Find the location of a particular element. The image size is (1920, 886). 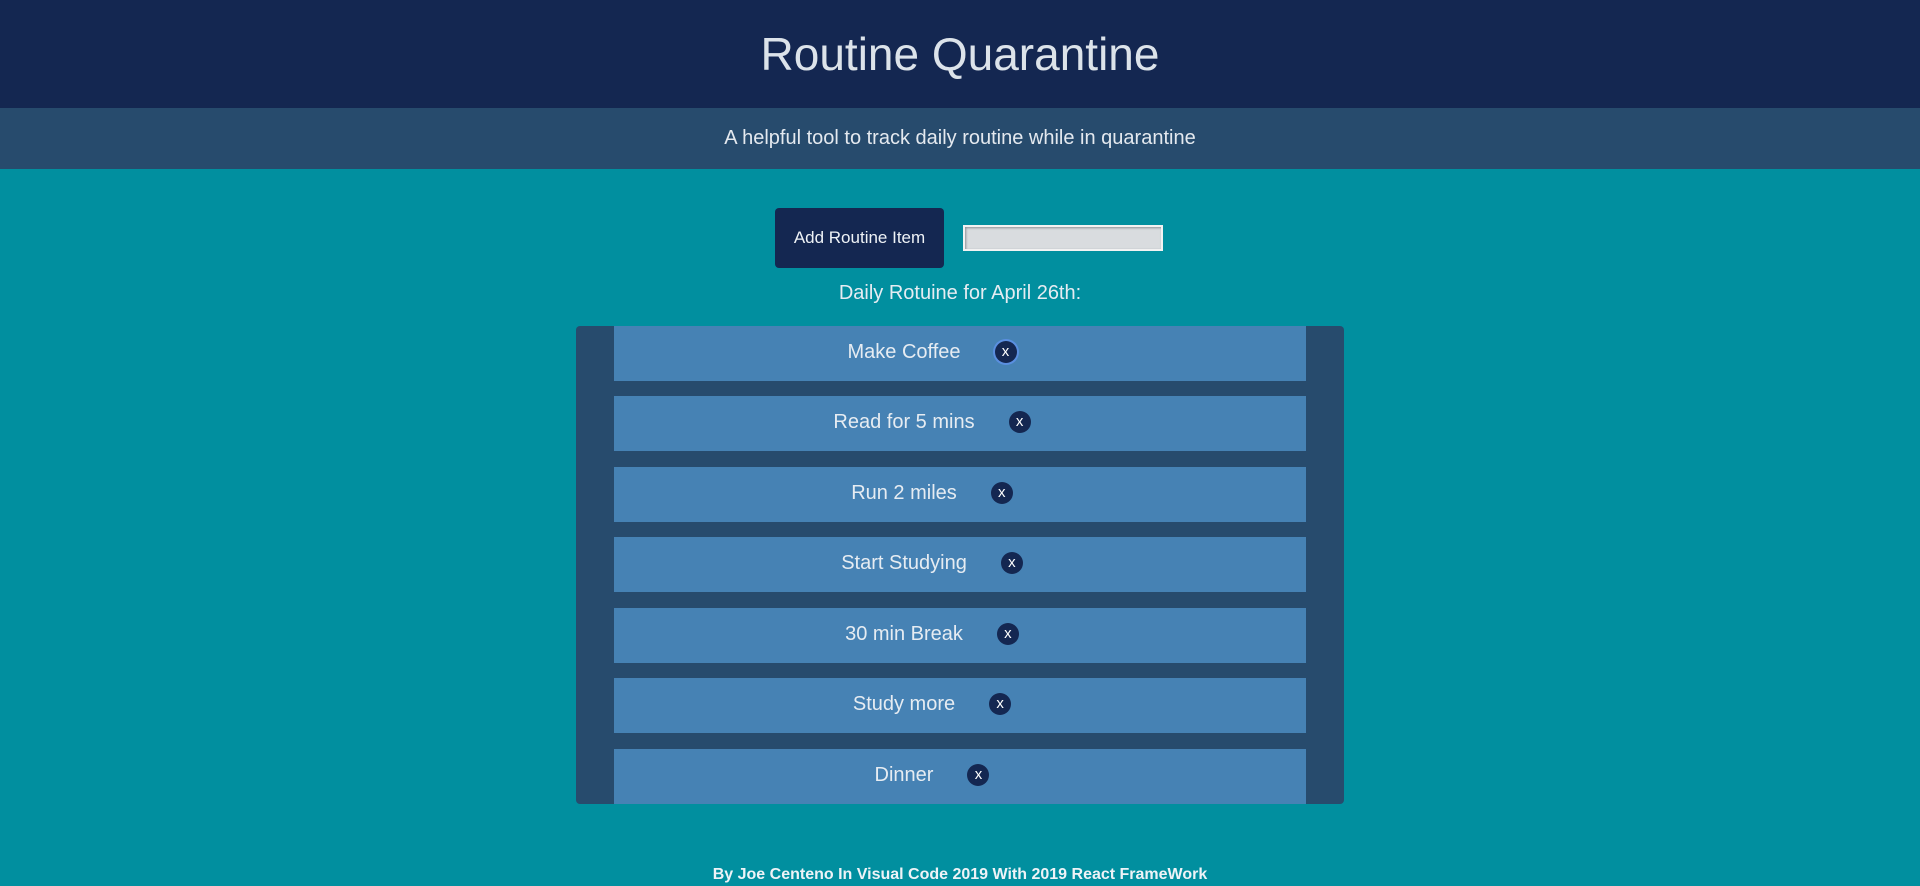

routine-item-label: Read for 5 mins is located at coordinates (904, 422).